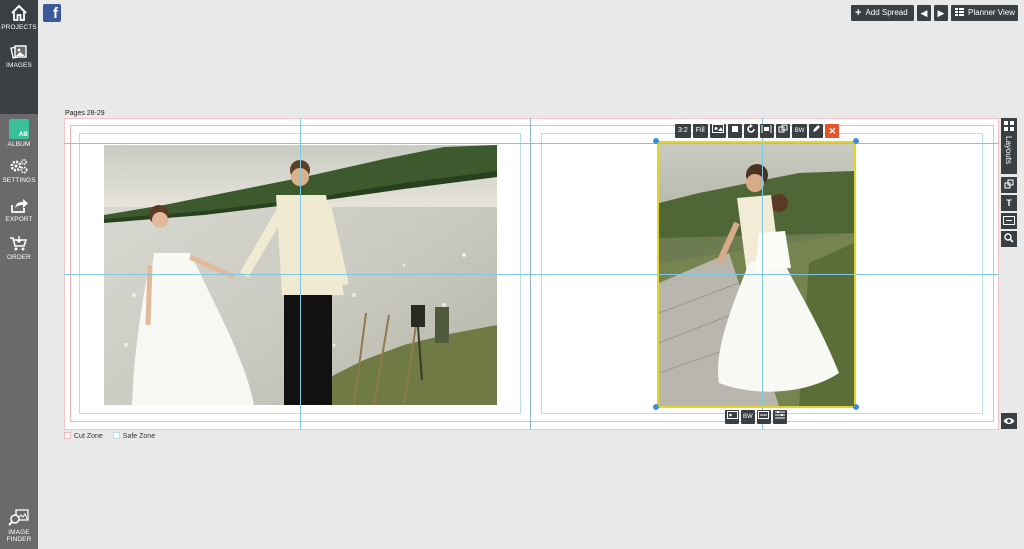 Image resolution: width=1024 pixels, height=549 pixels. I want to click on layouts-tab: Layouts, so click(1009, 146).